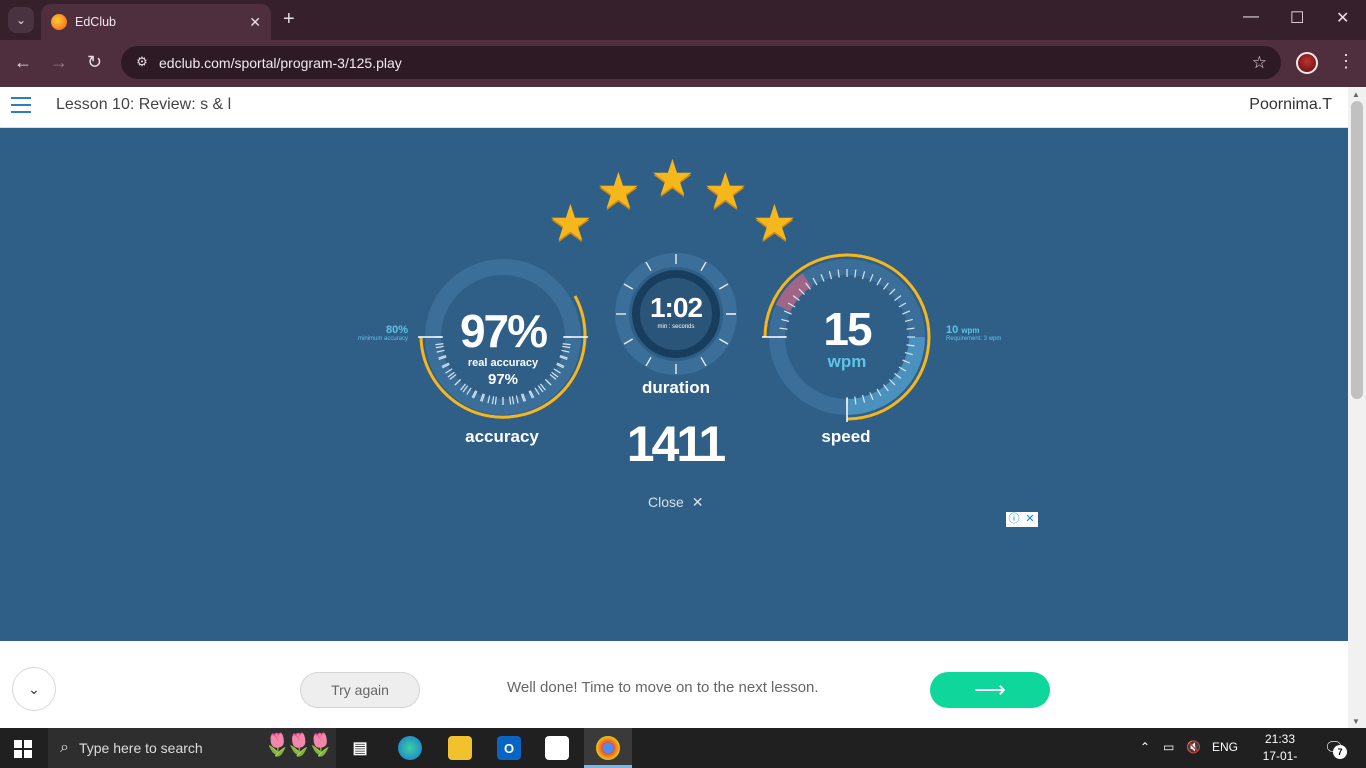  I want to click on url-text: edclub.com/sportal/program-3/125.play, so click(280, 62).